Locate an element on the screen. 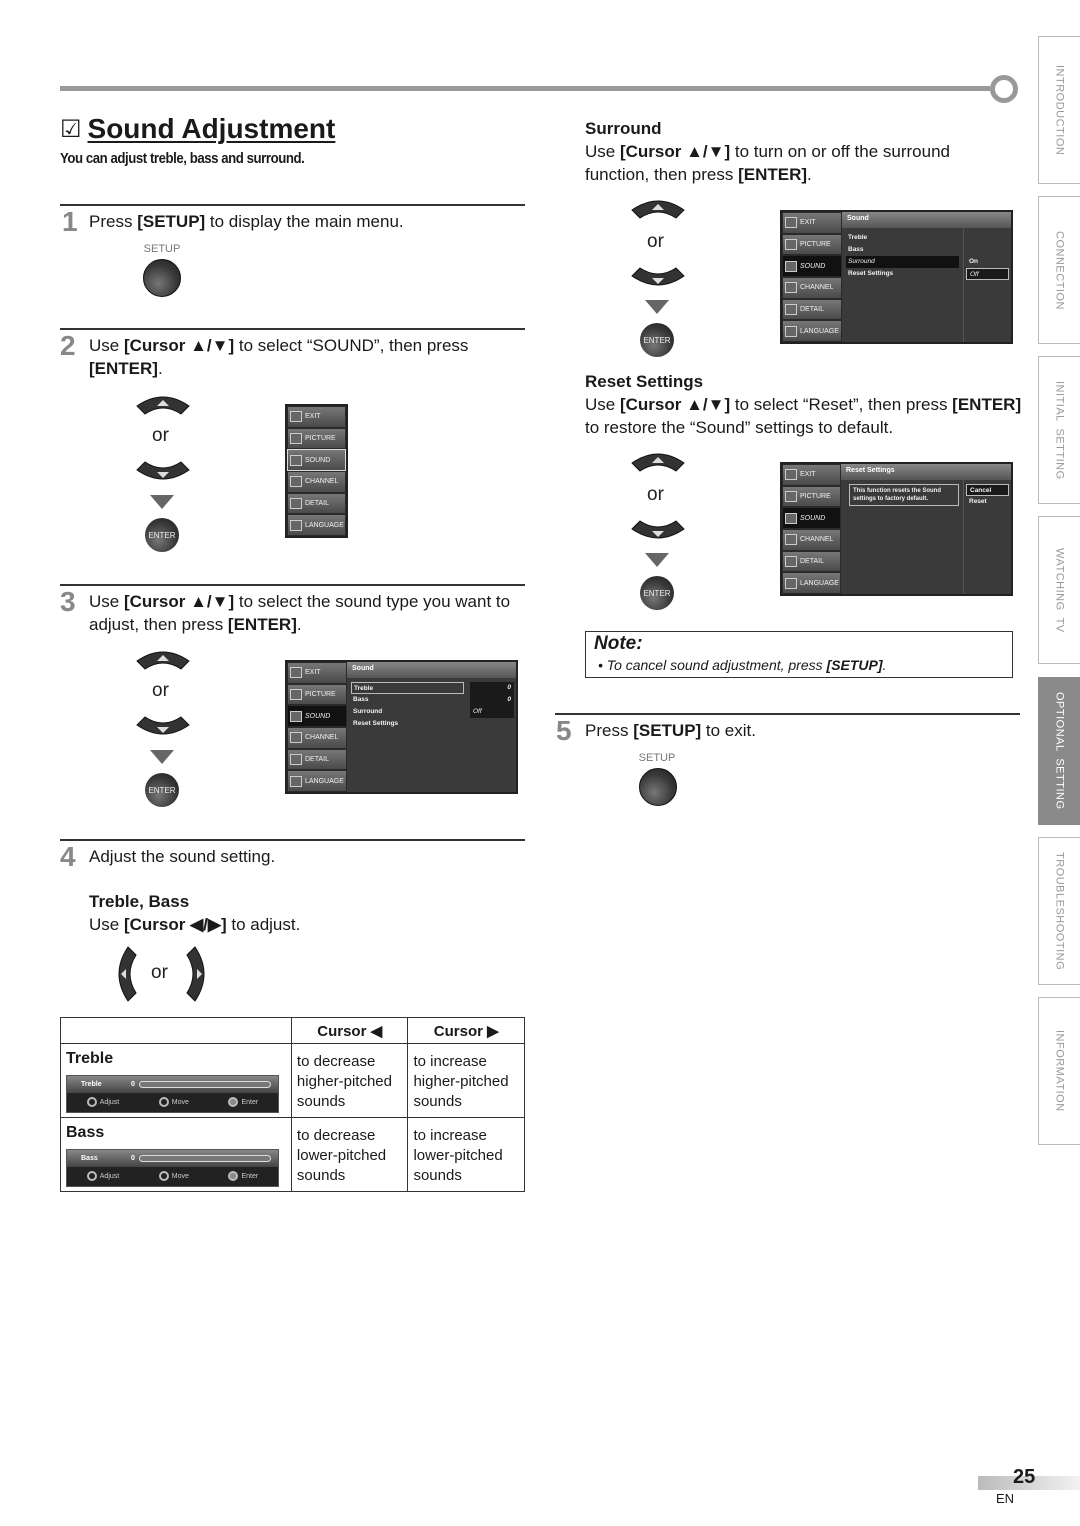 The width and height of the screenshot is (1080, 1526). sound-icon is located at coordinates (296, 716).